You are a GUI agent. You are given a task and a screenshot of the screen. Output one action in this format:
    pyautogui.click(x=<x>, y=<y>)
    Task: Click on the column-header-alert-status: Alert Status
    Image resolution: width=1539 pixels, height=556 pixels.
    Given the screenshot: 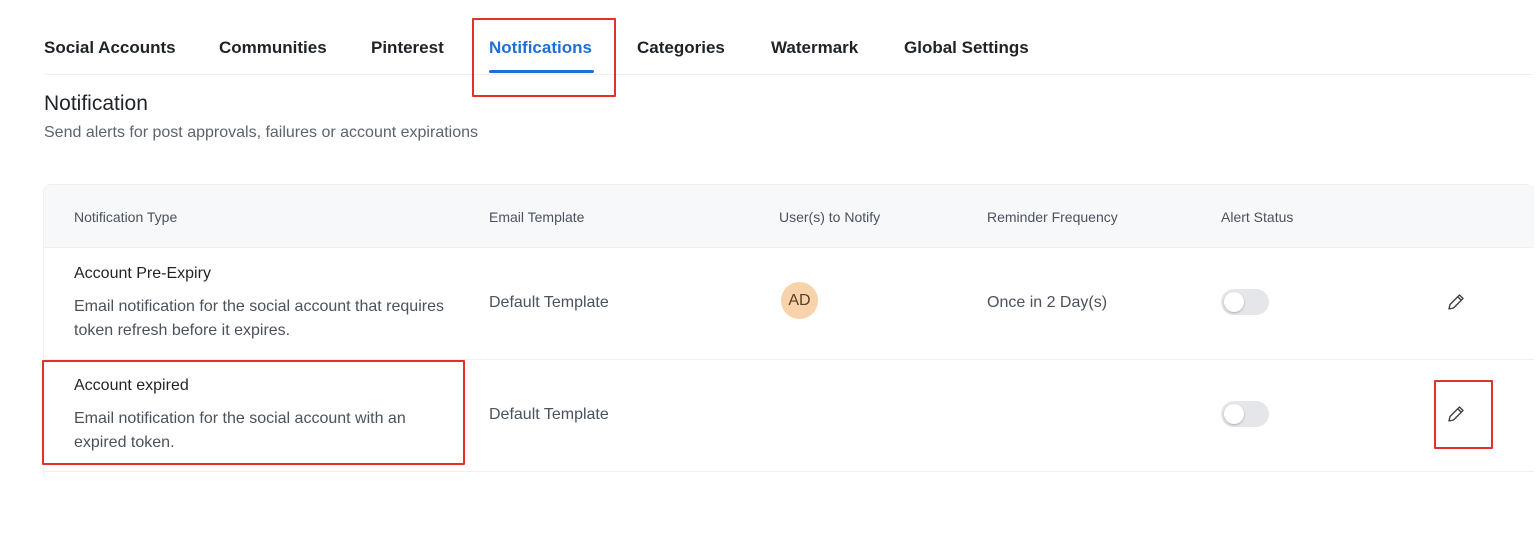 What is the action you would take?
    pyautogui.click(x=1257, y=217)
    